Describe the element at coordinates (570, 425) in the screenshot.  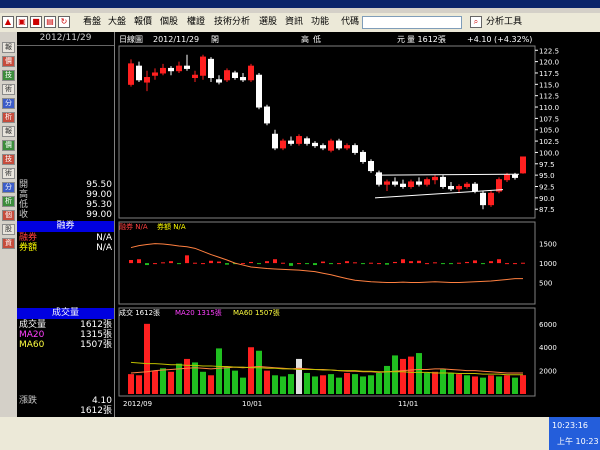
I see `tray-time-detailed: 10:23:16` at that location.